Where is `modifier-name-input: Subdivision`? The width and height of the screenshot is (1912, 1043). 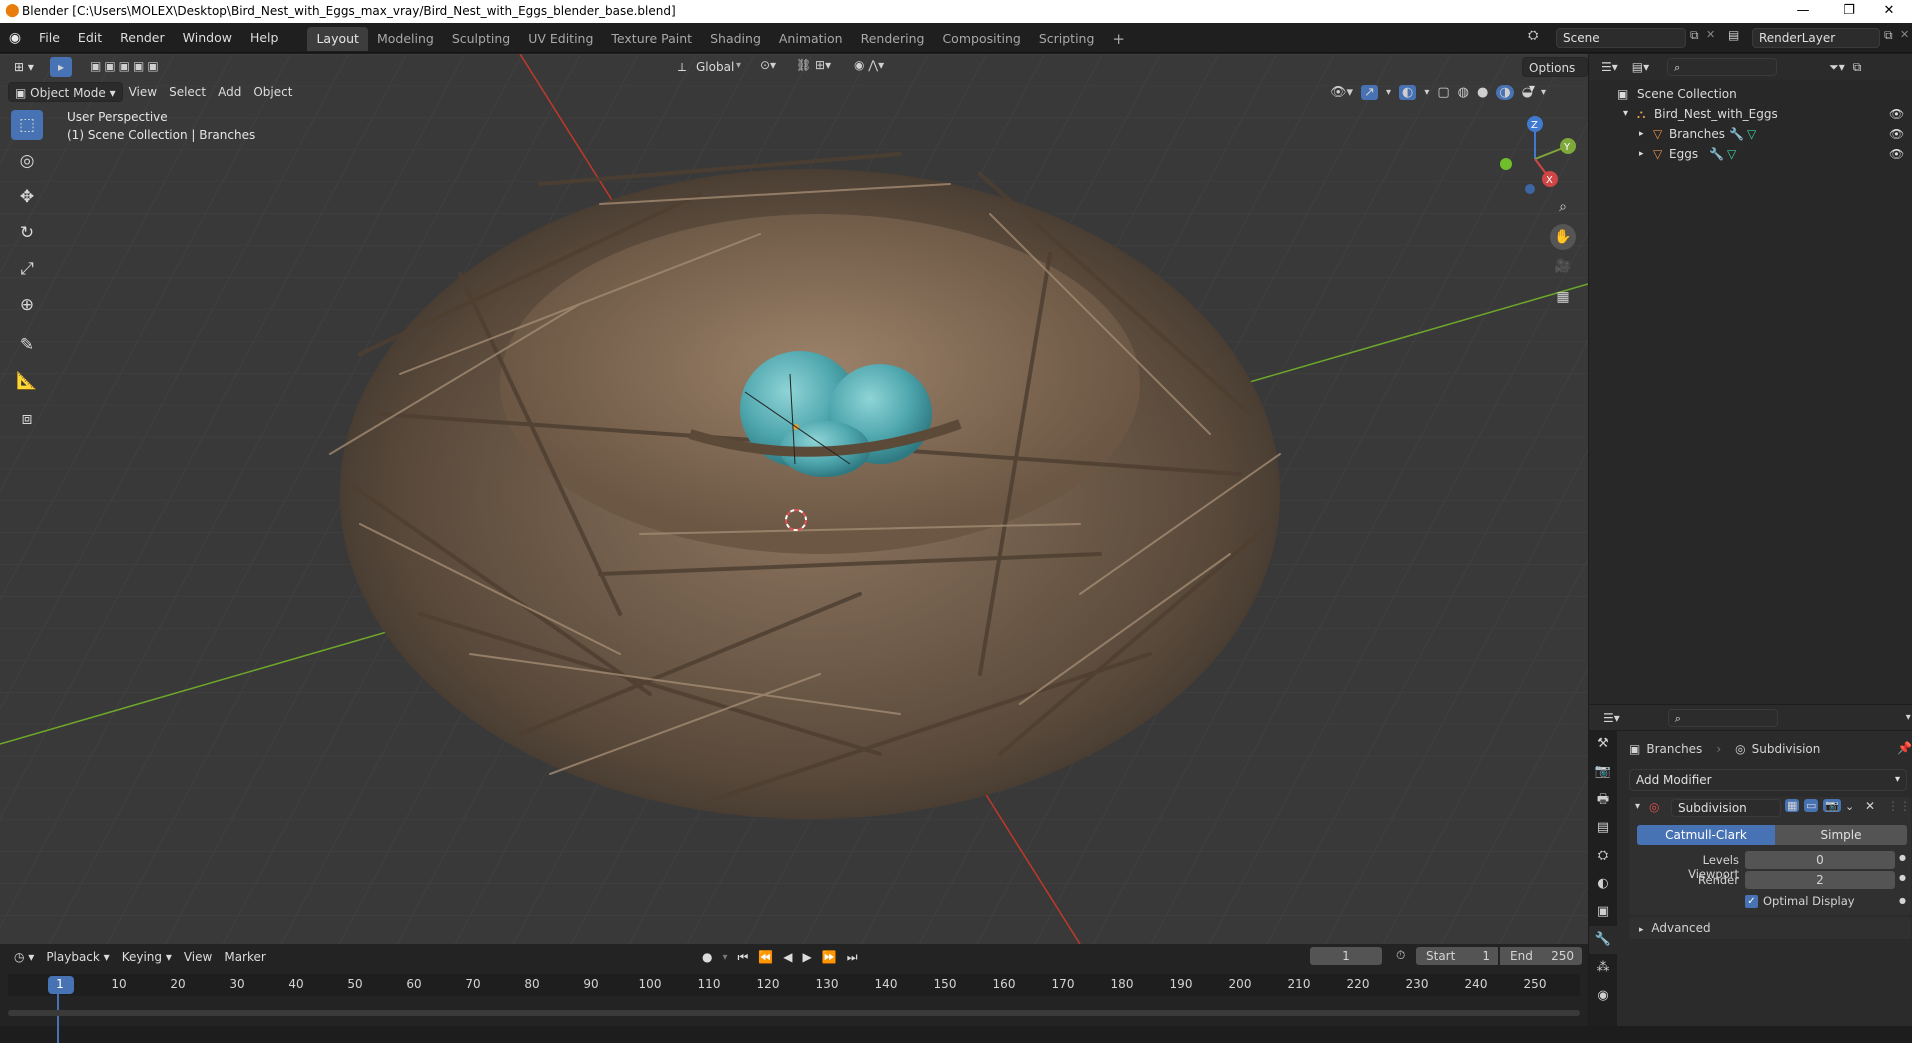
modifier-name-input: Subdivision is located at coordinates (1726, 808).